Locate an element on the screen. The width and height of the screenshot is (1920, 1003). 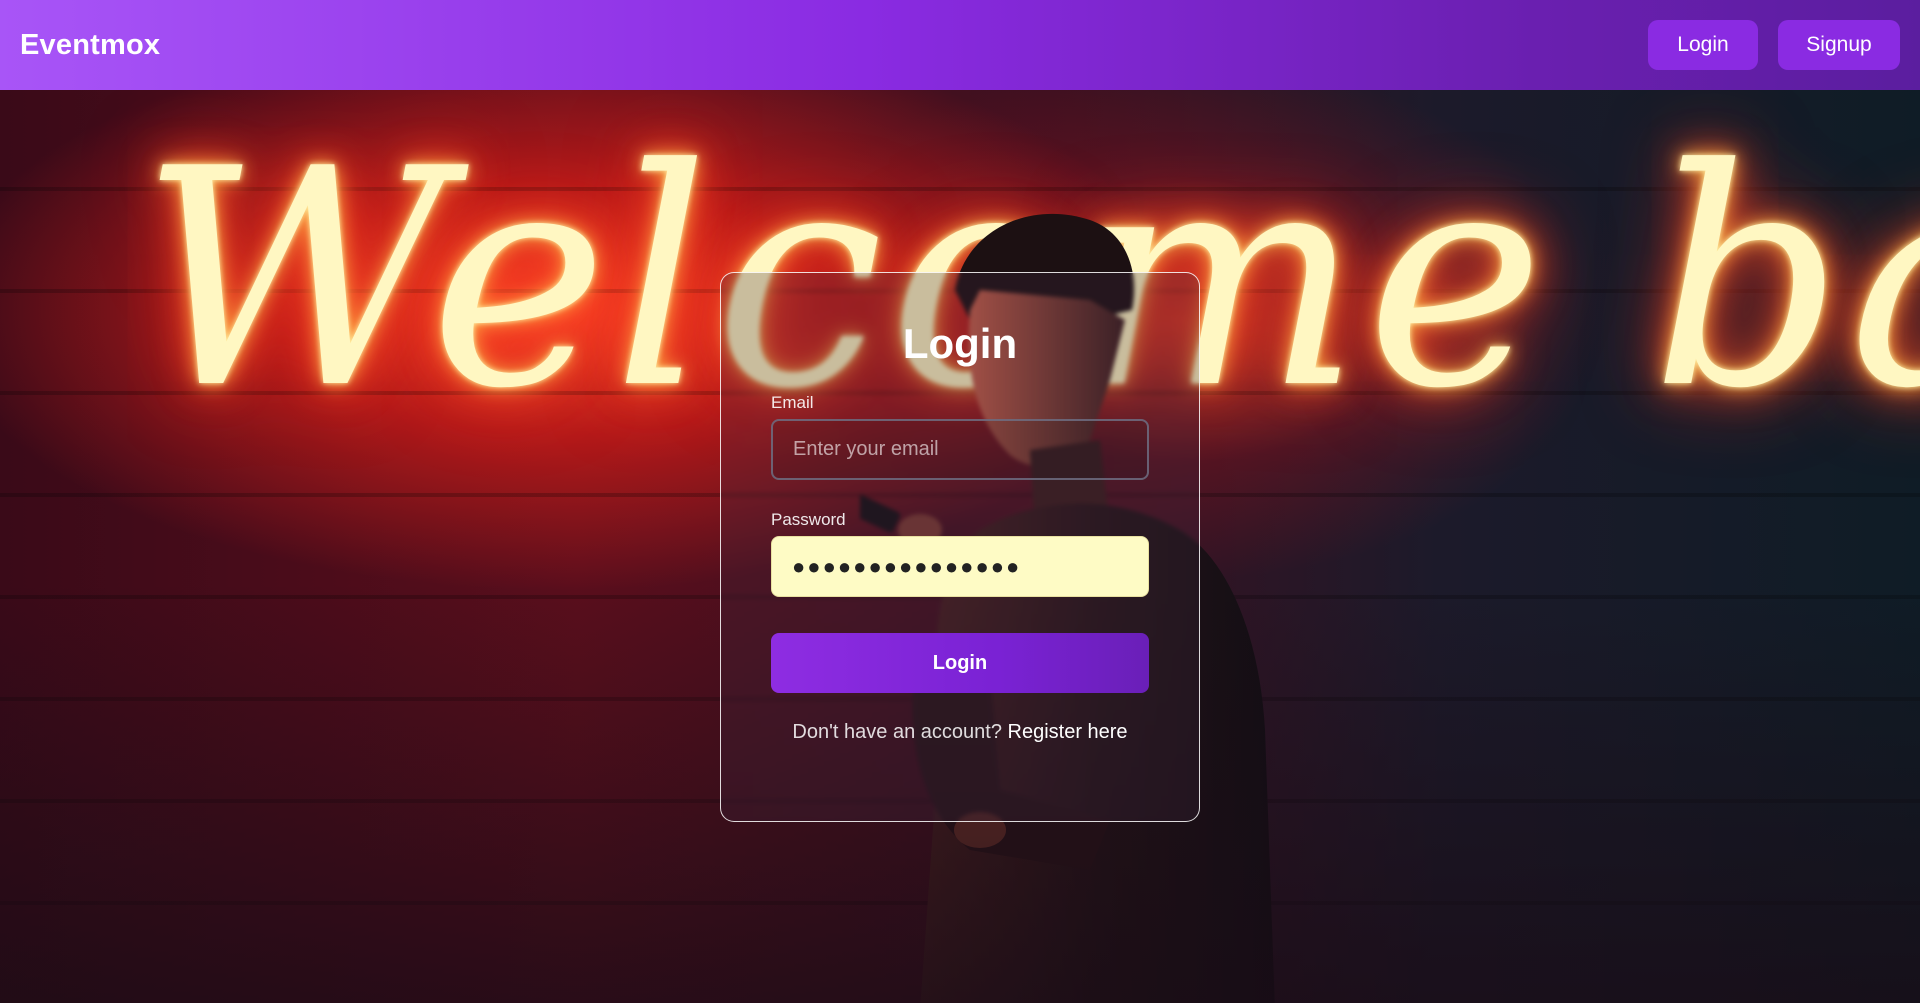
password-input is located at coordinates (960, 566).